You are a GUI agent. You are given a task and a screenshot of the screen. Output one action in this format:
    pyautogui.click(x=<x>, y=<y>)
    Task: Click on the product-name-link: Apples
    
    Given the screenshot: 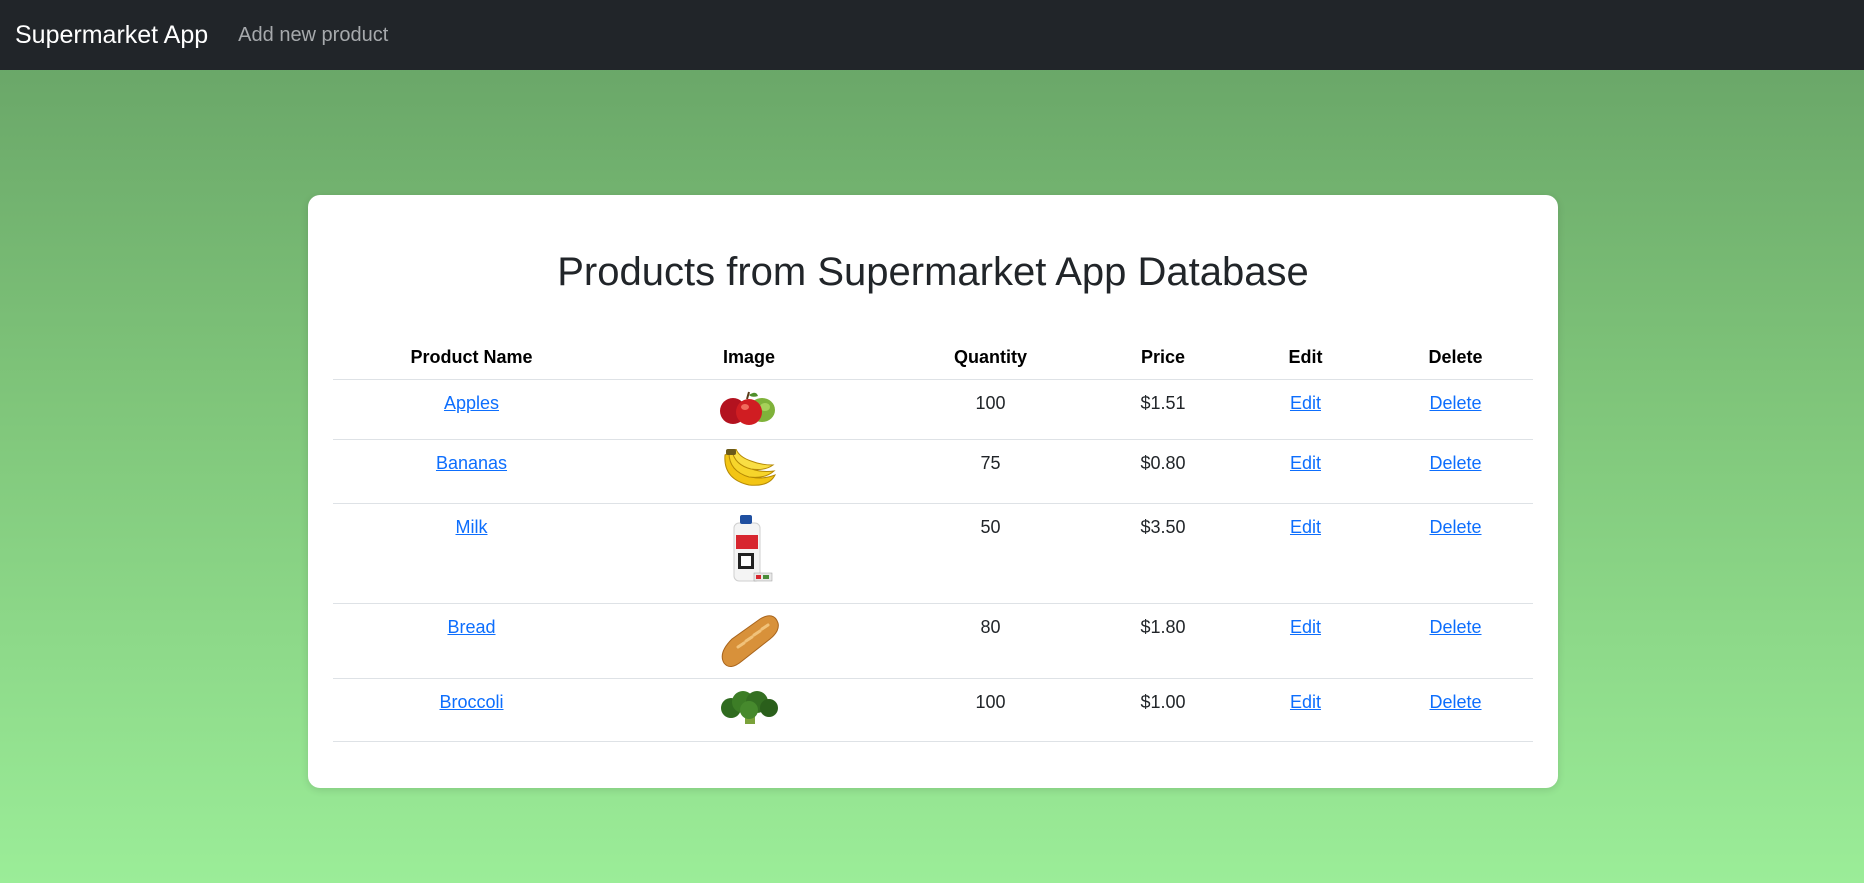 What is the action you would take?
    pyautogui.click(x=471, y=403)
    